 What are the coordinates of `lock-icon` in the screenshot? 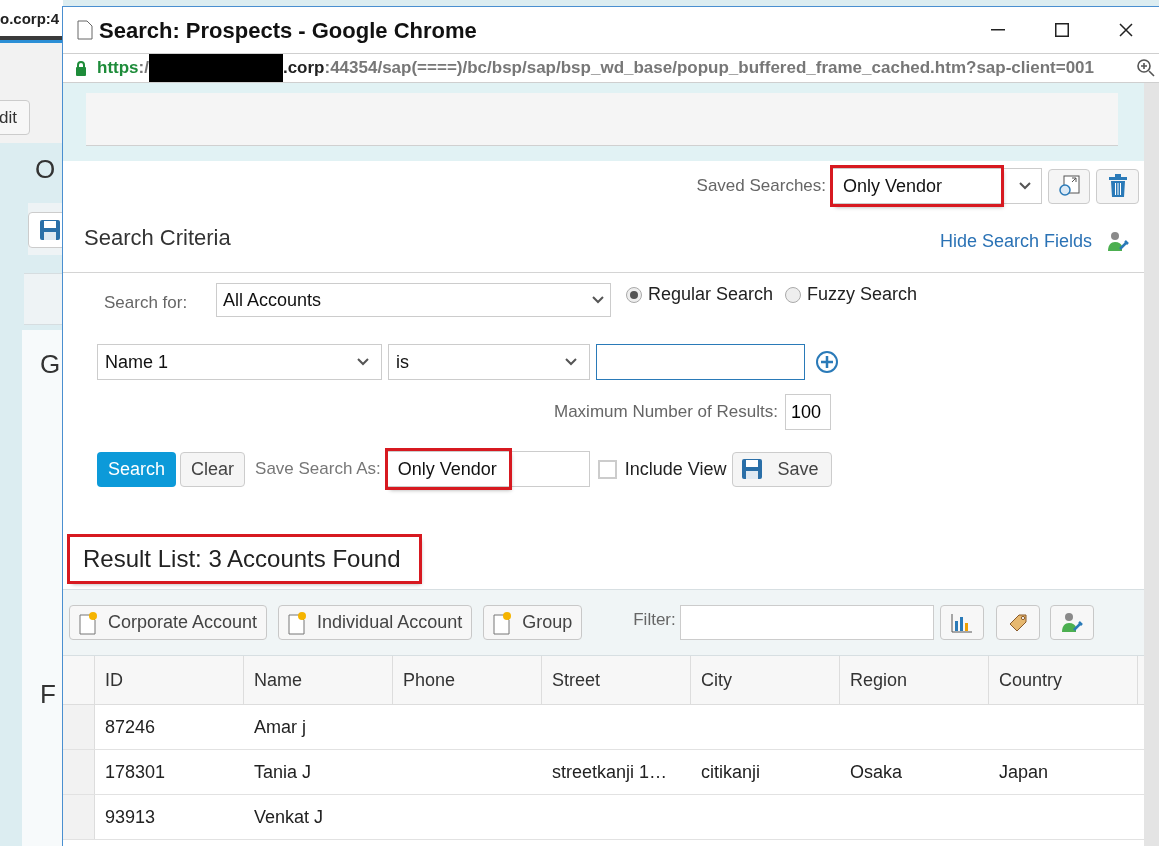 It's located at (81, 68).